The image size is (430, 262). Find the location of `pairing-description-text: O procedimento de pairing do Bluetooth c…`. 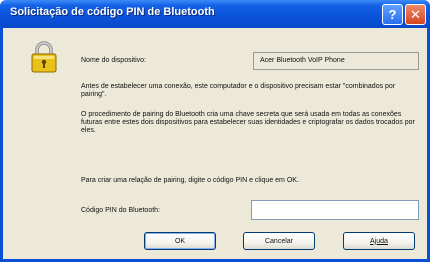

pairing-description-text: O procedimento de pairing do Bluetooth c… is located at coordinates (248, 122).